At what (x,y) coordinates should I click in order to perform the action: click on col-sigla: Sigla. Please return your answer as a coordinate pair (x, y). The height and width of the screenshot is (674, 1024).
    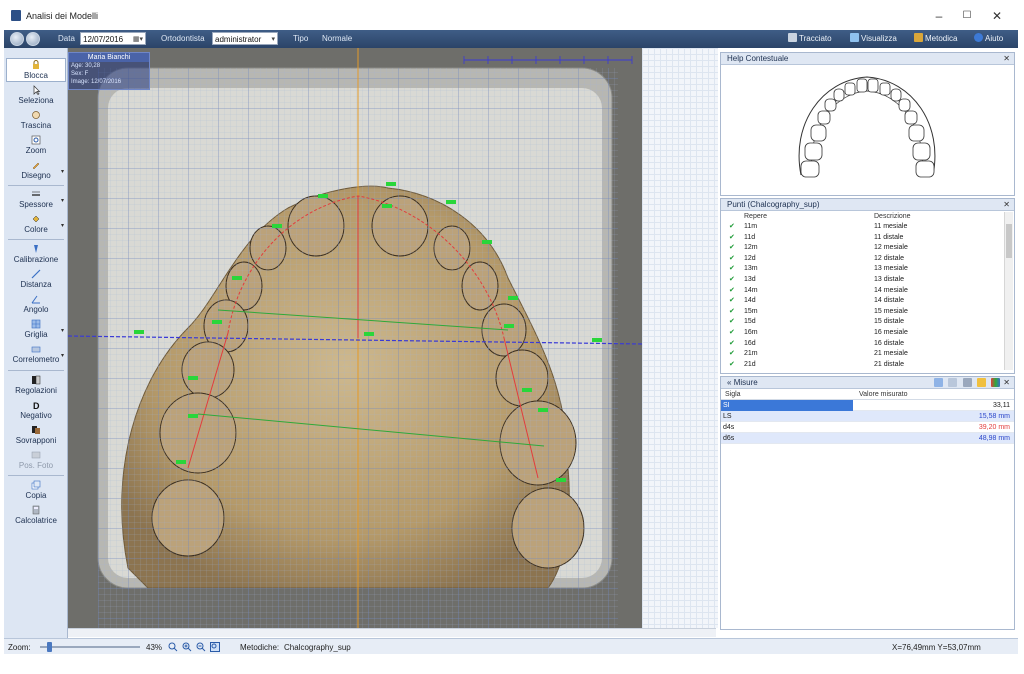
    Looking at the image, I should click on (733, 394).